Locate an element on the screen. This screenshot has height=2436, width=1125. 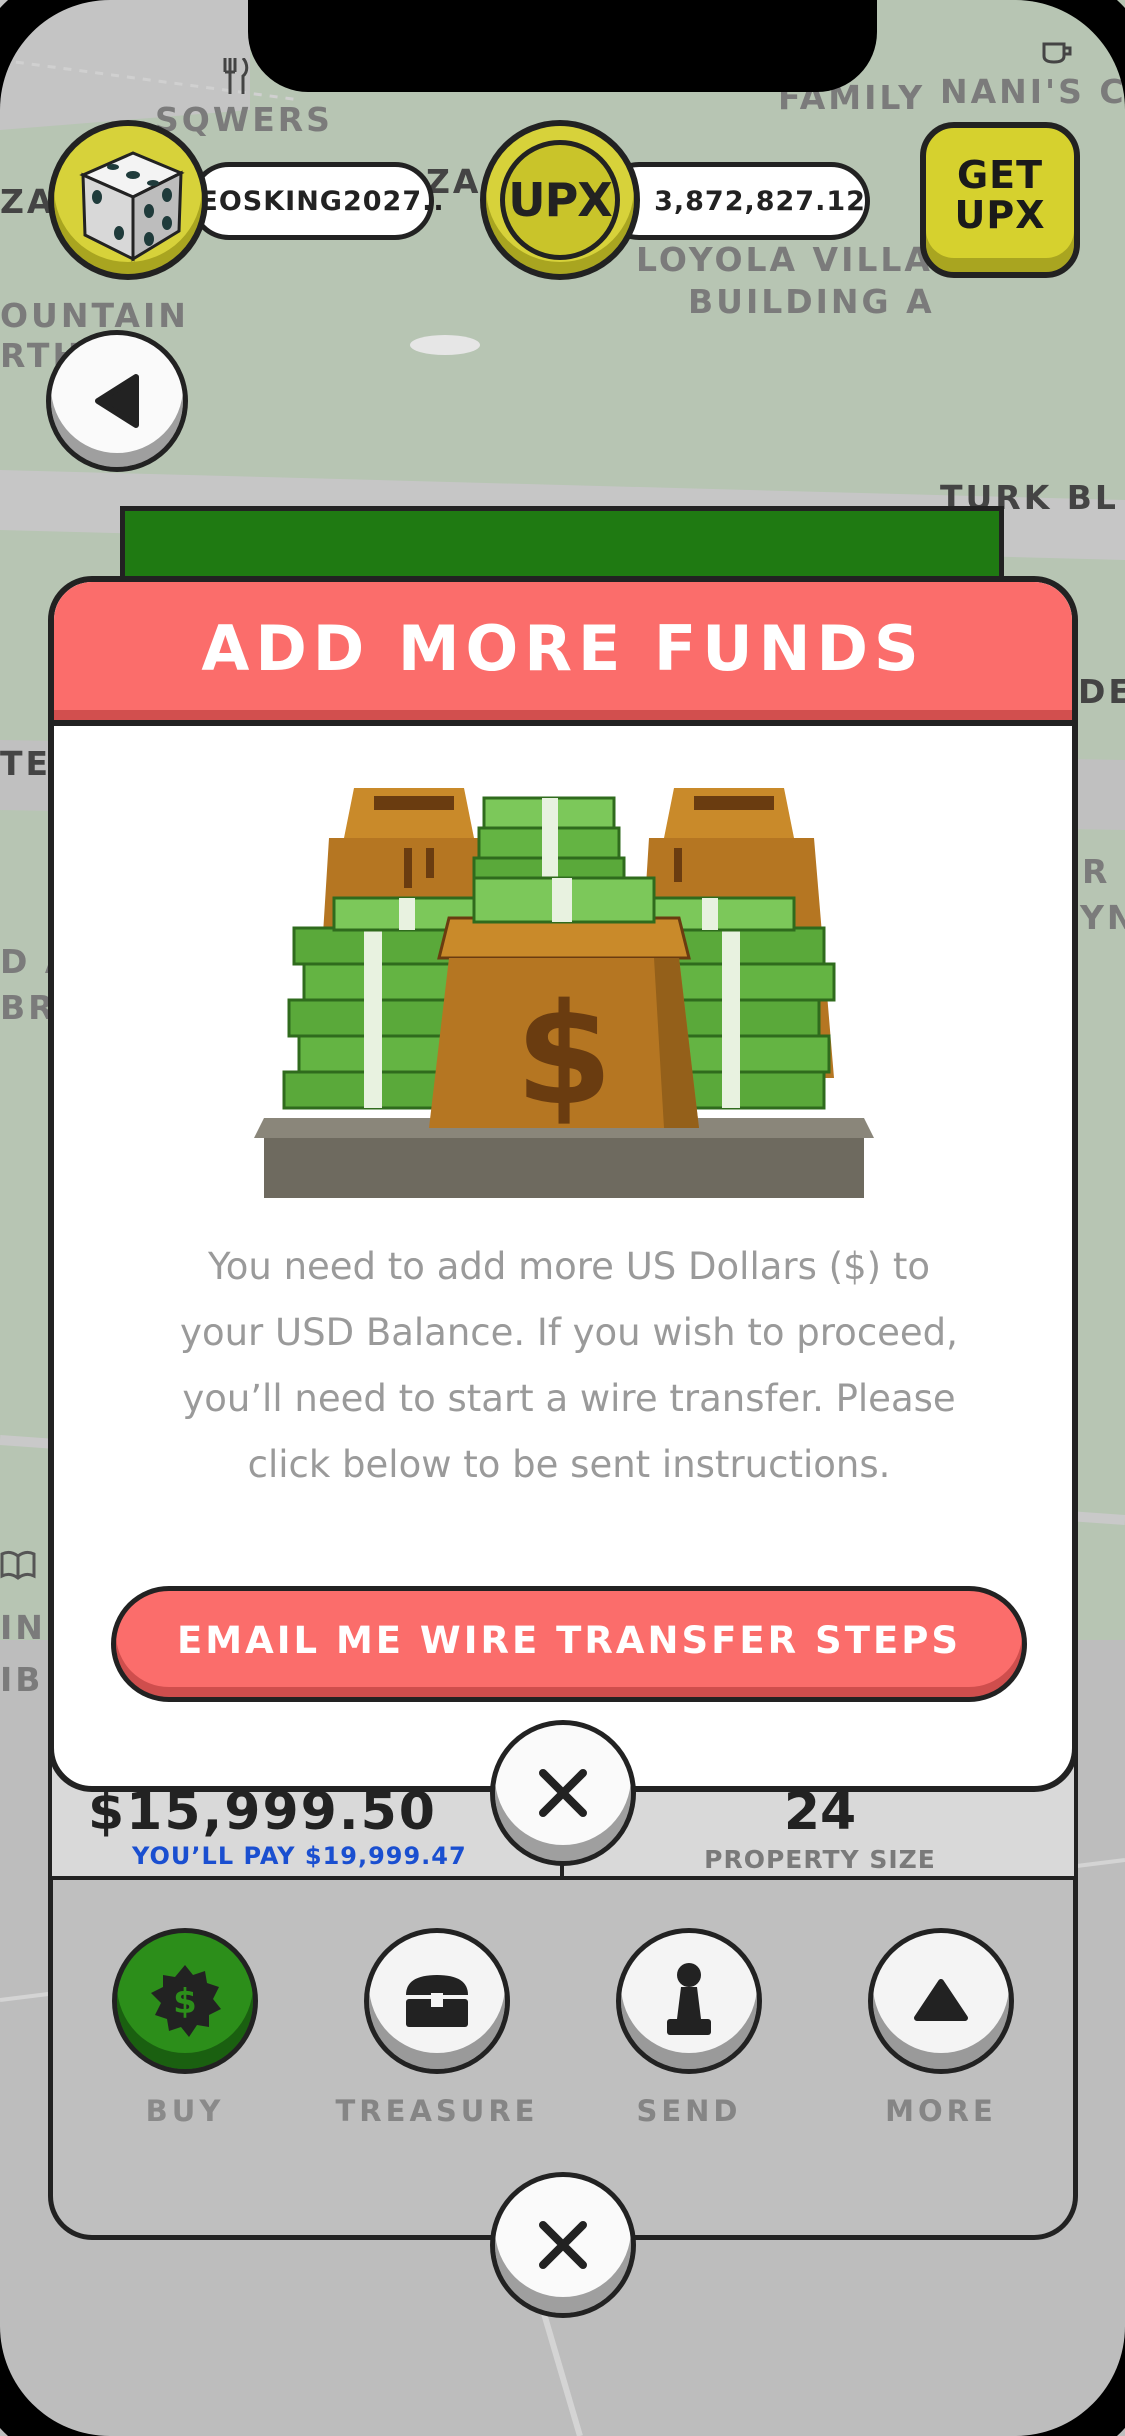
upx-balance: 3,872,827.12 is located at coordinates (760, 201).